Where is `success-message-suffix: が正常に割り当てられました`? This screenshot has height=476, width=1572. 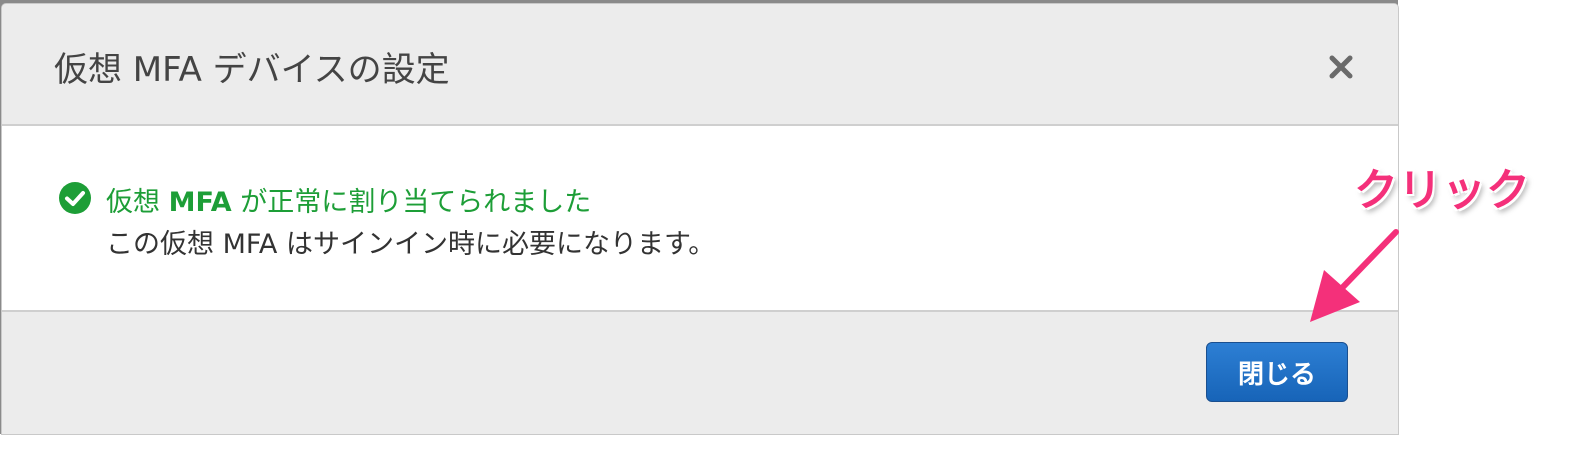 success-message-suffix: が正常に割り当てられました is located at coordinates (411, 202).